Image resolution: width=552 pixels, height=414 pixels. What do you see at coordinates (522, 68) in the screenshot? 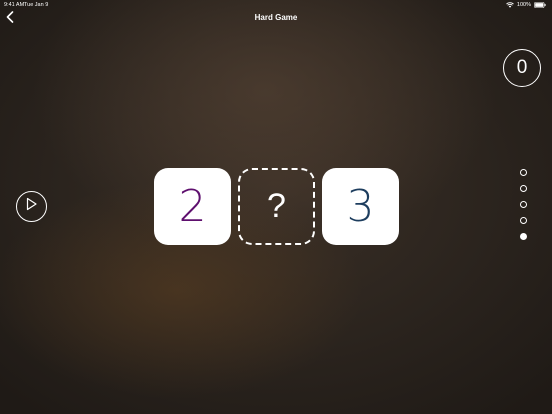
I see `score-badge: 0` at bounding box center [522, 68].